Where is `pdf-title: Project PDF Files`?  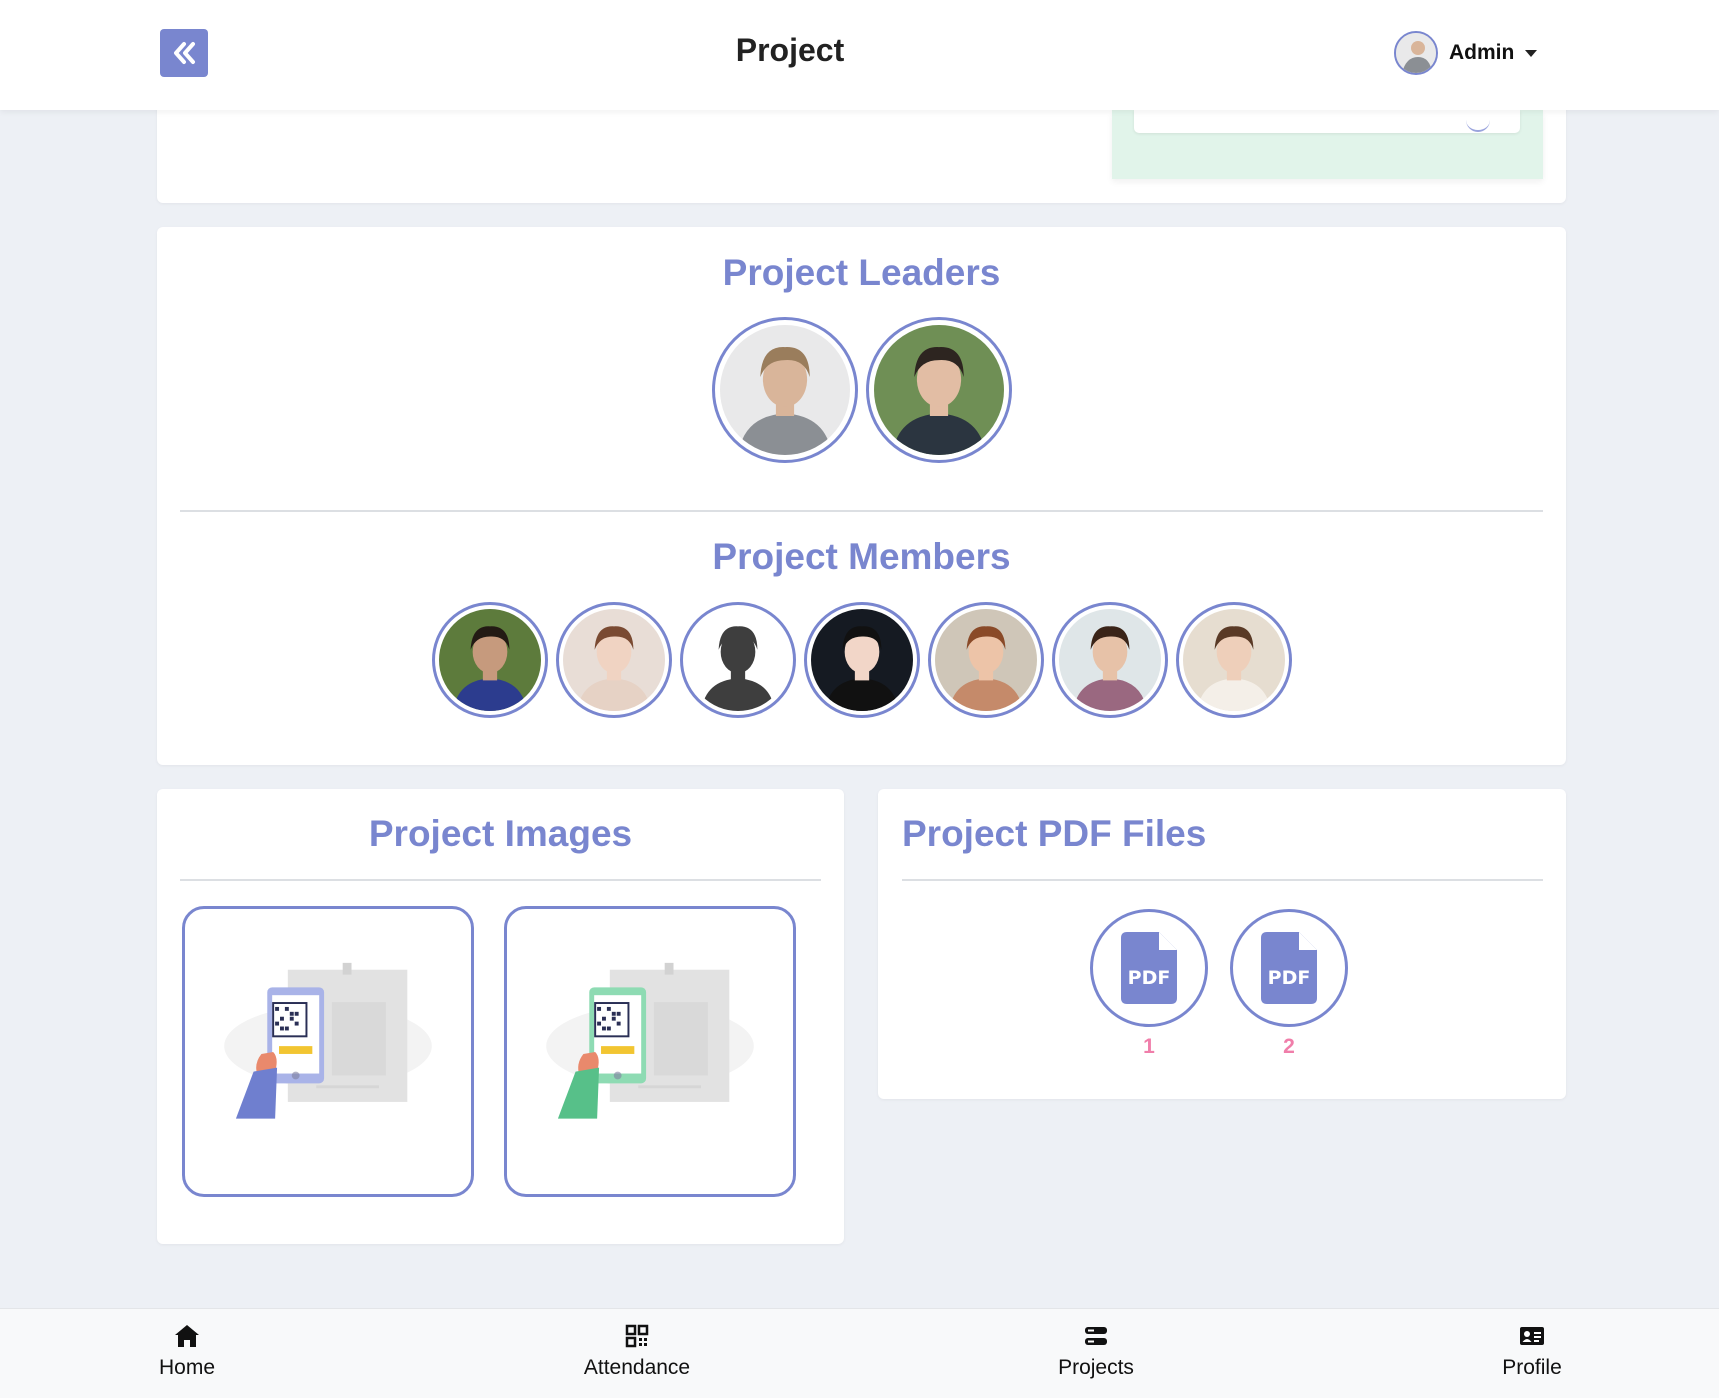 pdf-title: Project PDF Files is located at coordinates (1054, 833).